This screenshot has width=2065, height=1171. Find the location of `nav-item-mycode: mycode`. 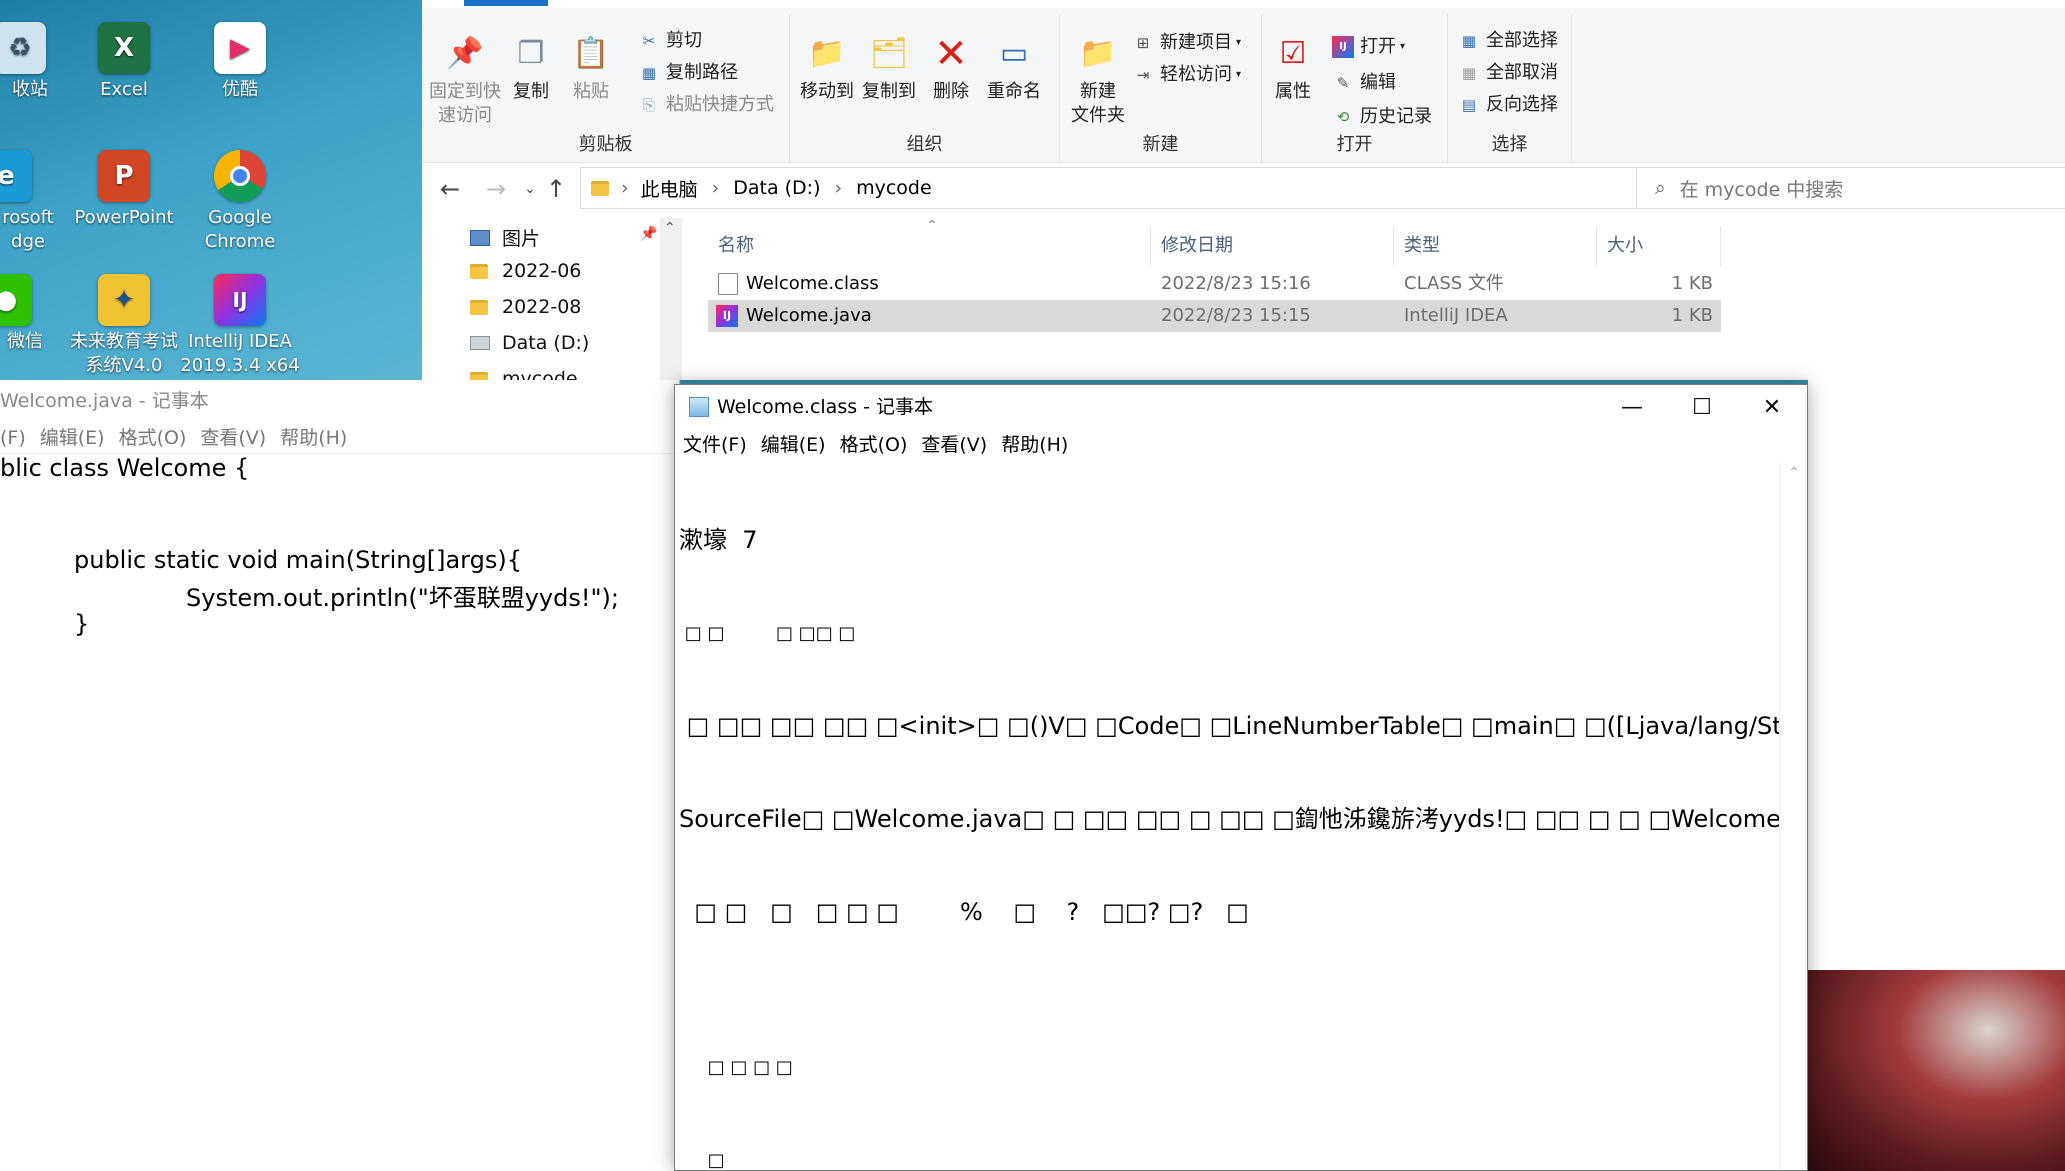

nav-item-mycode: mycode is located at coordinates (524, 374).